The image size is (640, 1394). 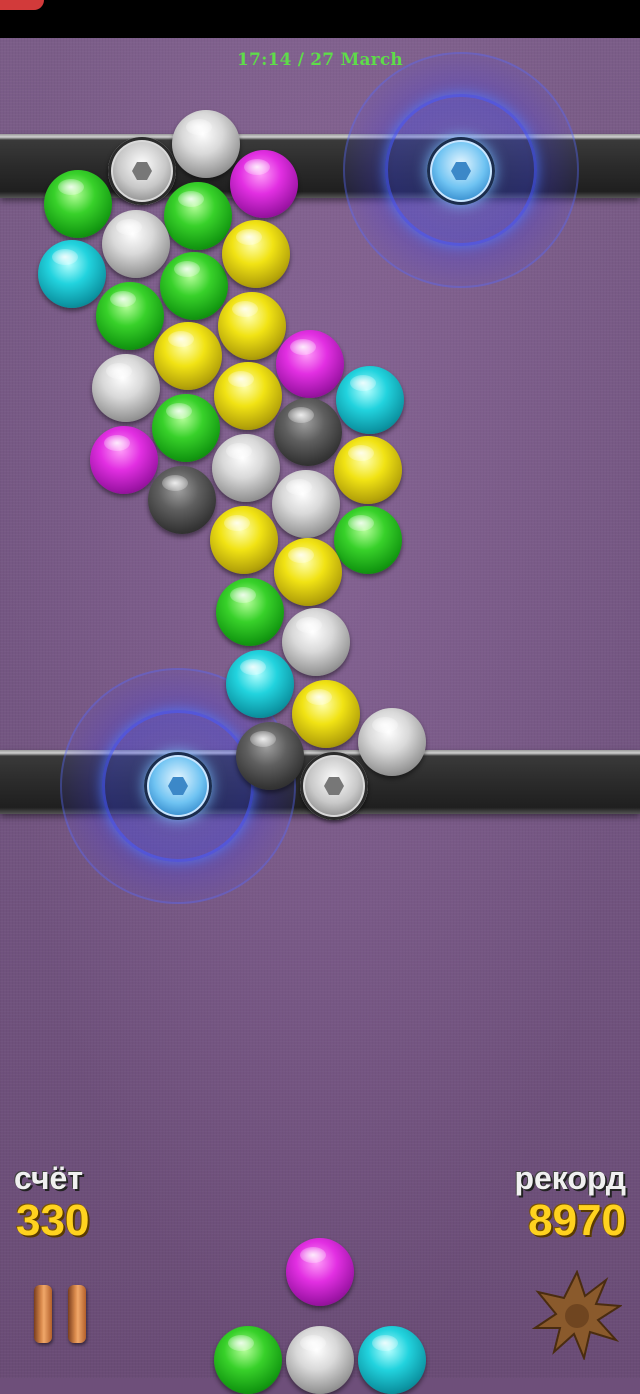 What do you see at coordinates (77, 1314) in the screenshot?
I see `pause-icon-bar` at bounding box center [77, 1314].